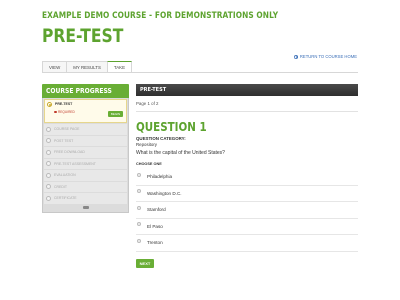  What do you see at coordinates (200, 72) in the screenshot?
I see `tabs-divider` at bounding box center [200, 72].